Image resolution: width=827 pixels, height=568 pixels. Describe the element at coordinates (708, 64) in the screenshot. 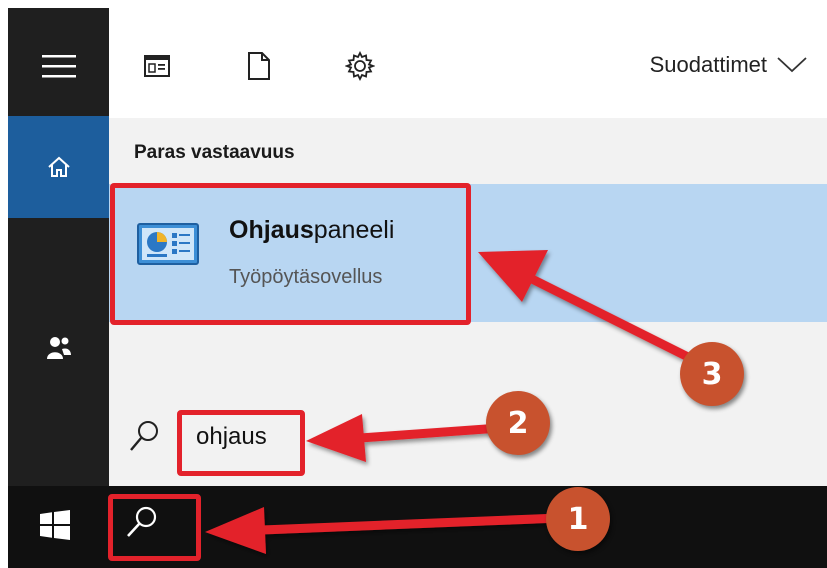

I see `filters-label: Suodattimet` at that location.